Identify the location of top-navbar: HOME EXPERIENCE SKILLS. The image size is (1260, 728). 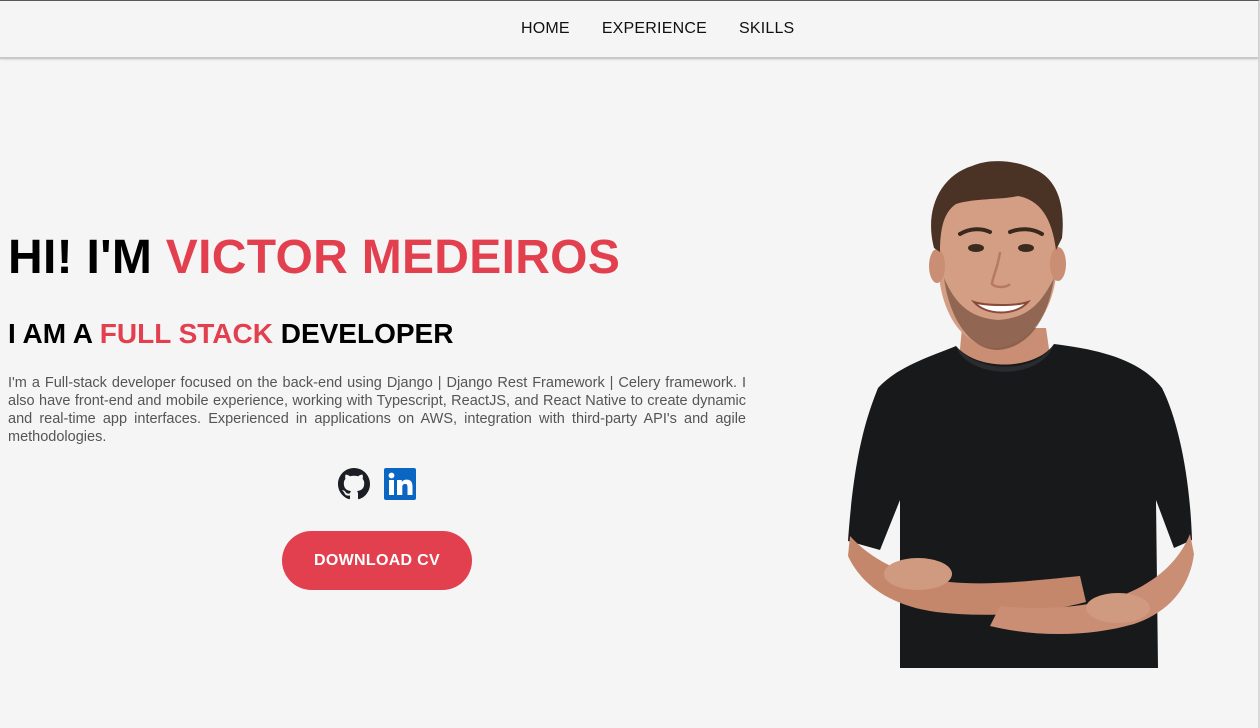
(629, 30).